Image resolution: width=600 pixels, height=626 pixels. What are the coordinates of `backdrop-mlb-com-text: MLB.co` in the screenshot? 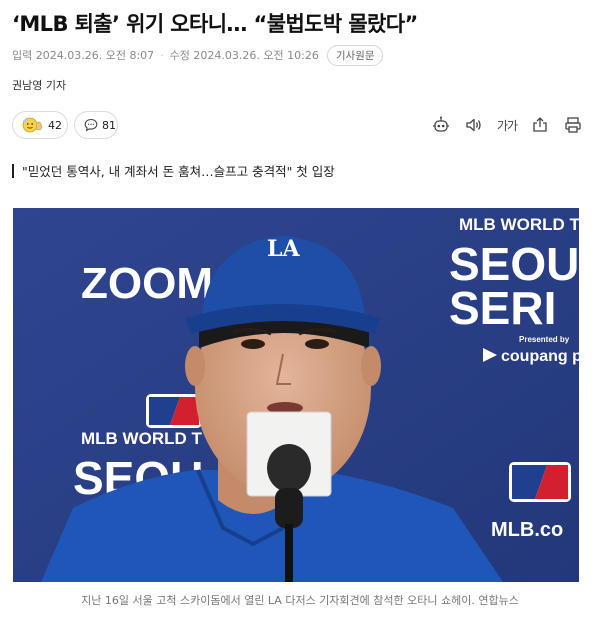 It's located at (527, 530).